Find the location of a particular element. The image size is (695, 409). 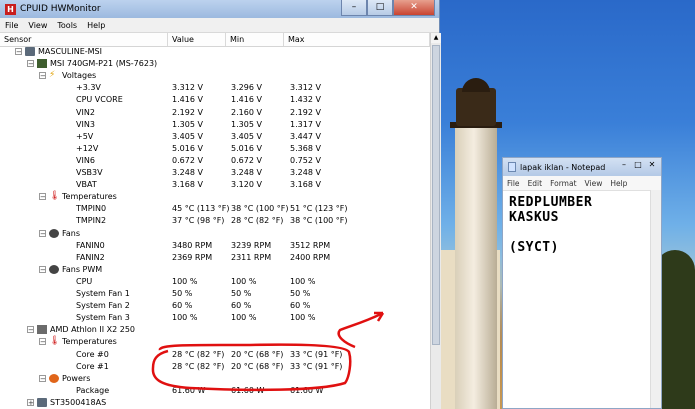

sensor-row: System Fan 1 50 % 50 % 50 % is located at coordinates (215, 294).